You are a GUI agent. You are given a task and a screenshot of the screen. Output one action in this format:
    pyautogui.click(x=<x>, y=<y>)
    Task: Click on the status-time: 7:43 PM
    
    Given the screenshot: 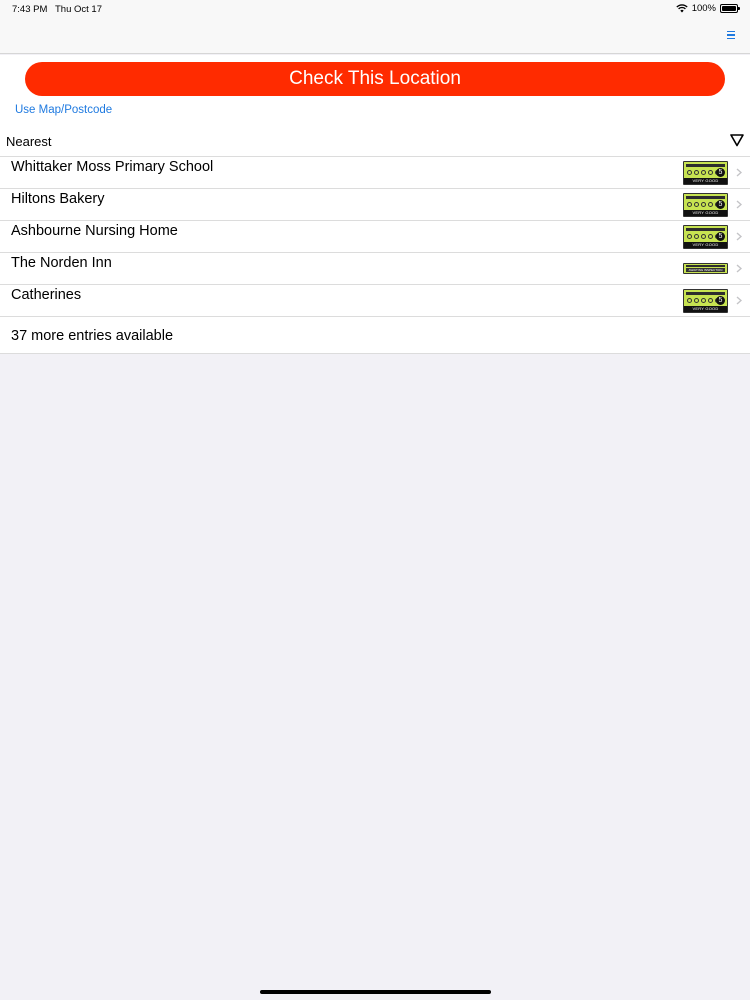 What is the action you would take?
    pyautogui.click(x=30, y=9)
    